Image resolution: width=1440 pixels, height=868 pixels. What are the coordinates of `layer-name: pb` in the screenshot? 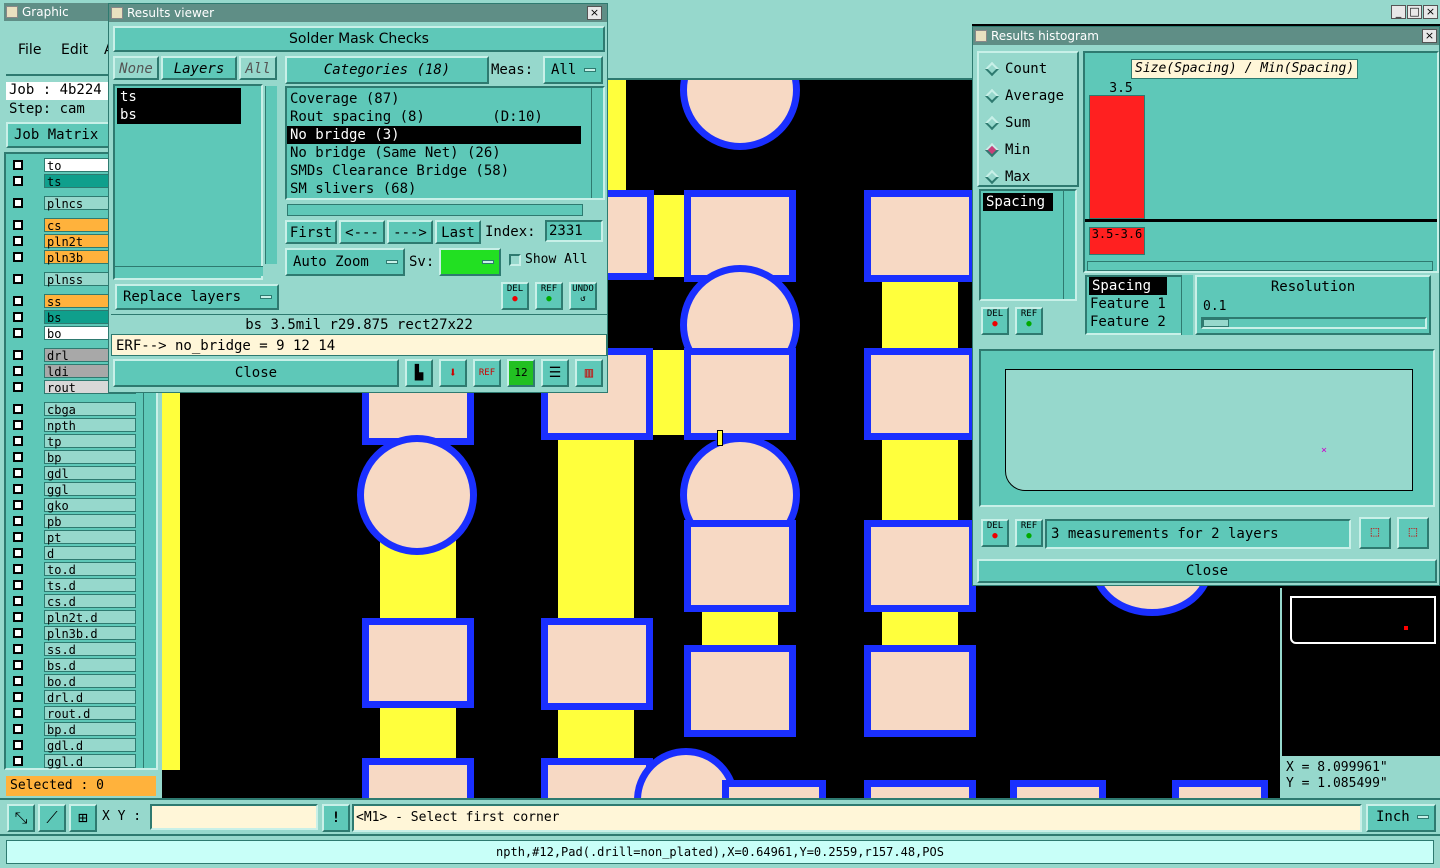 It's located at (90, 521).